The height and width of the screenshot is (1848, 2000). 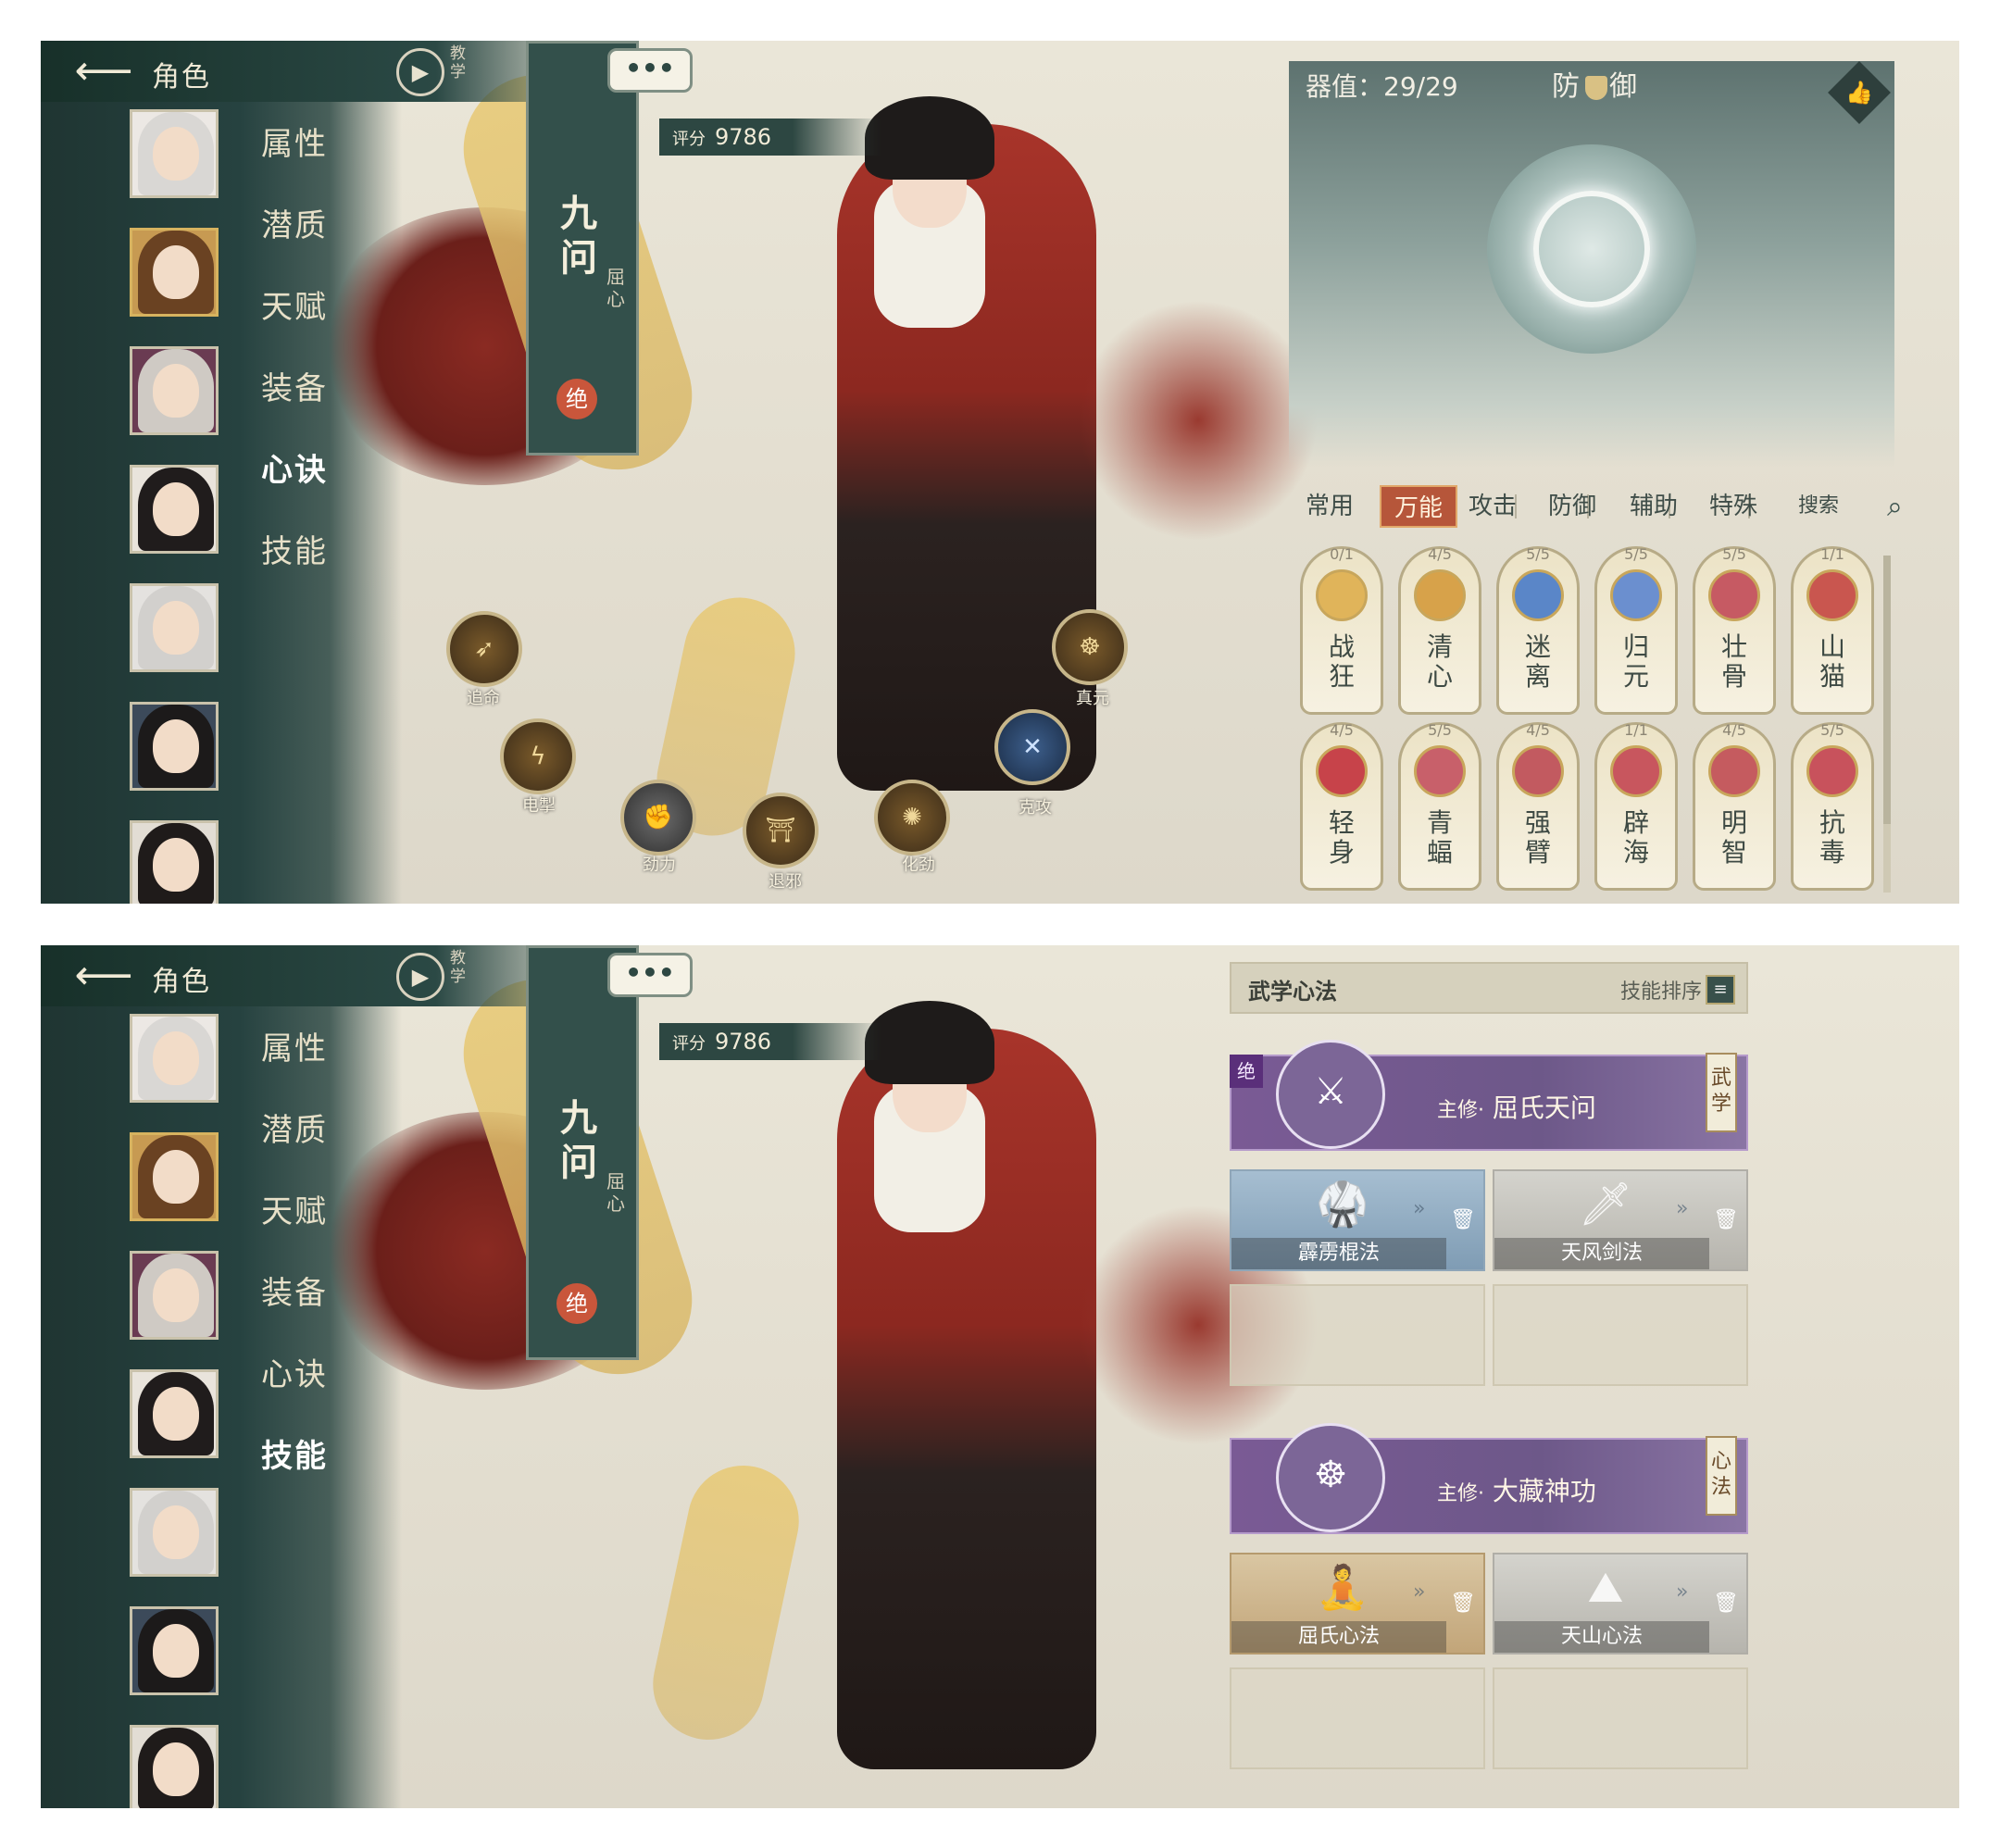 What do you see at coordinates (658, 817) in the screenshot?
I see `skill-node-jinli: ✊` at bounding box center [658, 817].